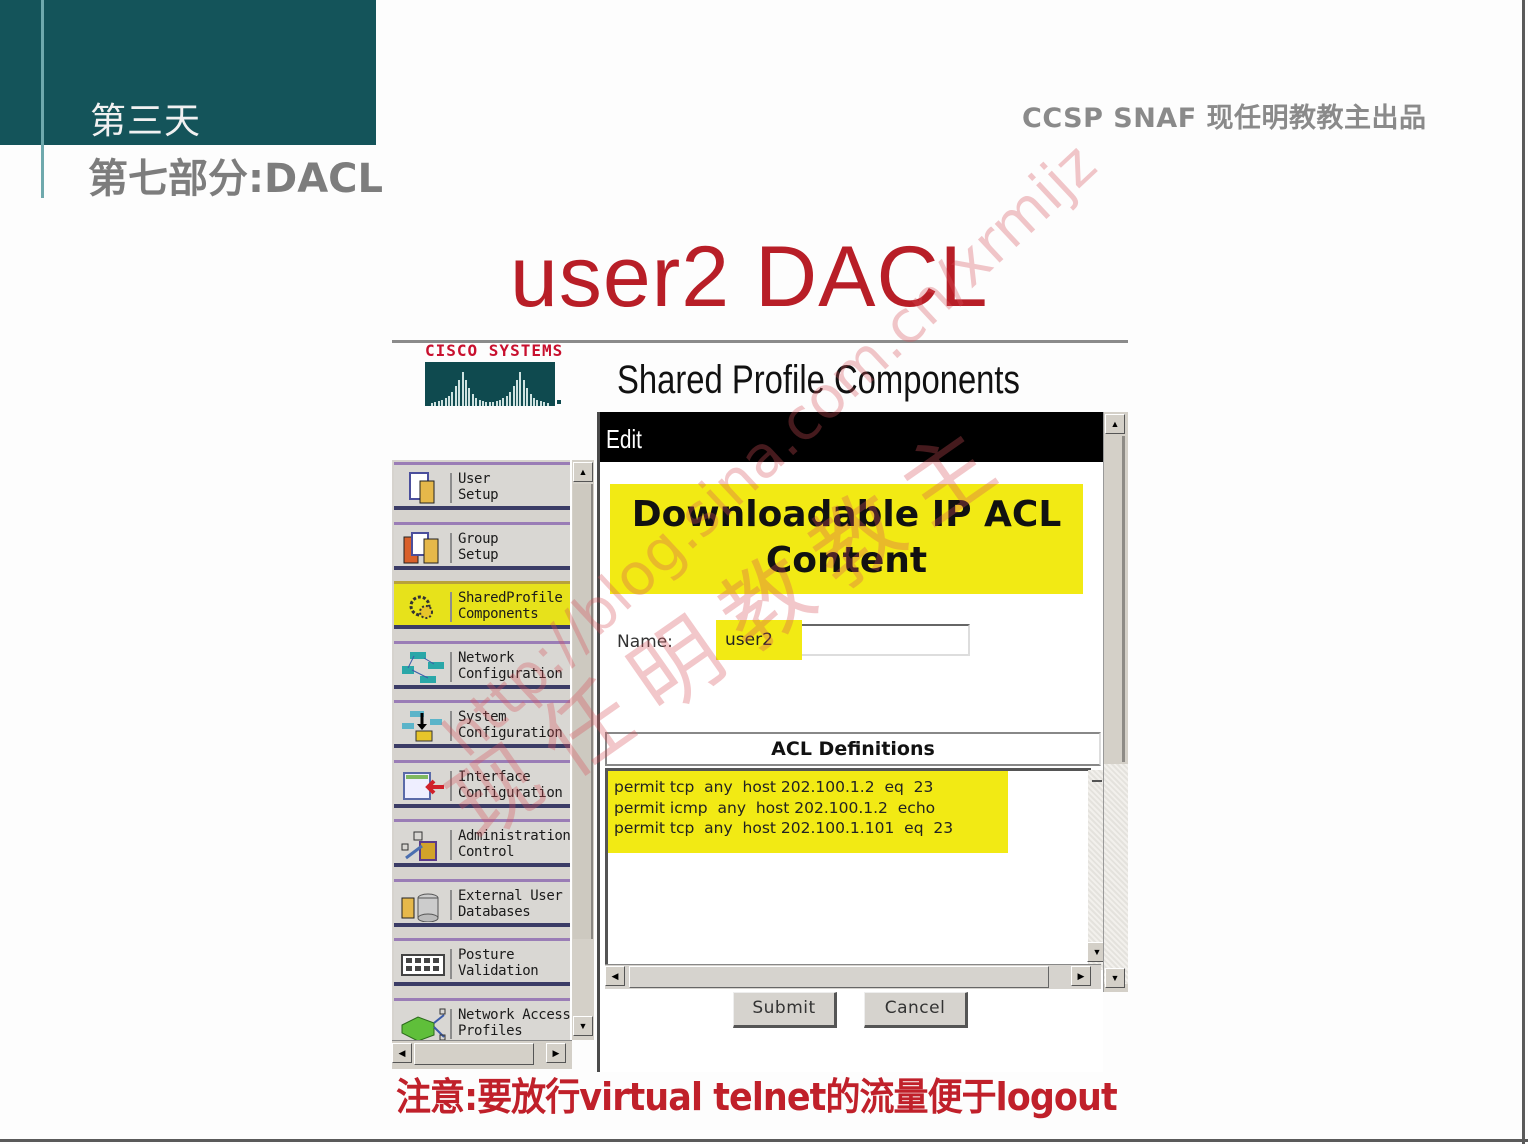 This screenshot has width=1528, height=1144. Describe the element at coordinates (645, 642) in the screenshot. I see `name-label: Name:` at that location.